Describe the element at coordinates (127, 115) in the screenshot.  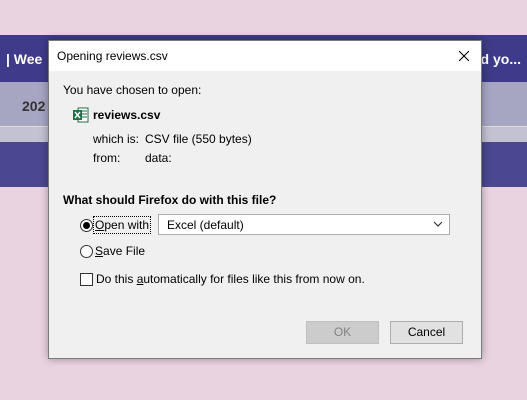
I see `file-name: reviews.csv` at that location.